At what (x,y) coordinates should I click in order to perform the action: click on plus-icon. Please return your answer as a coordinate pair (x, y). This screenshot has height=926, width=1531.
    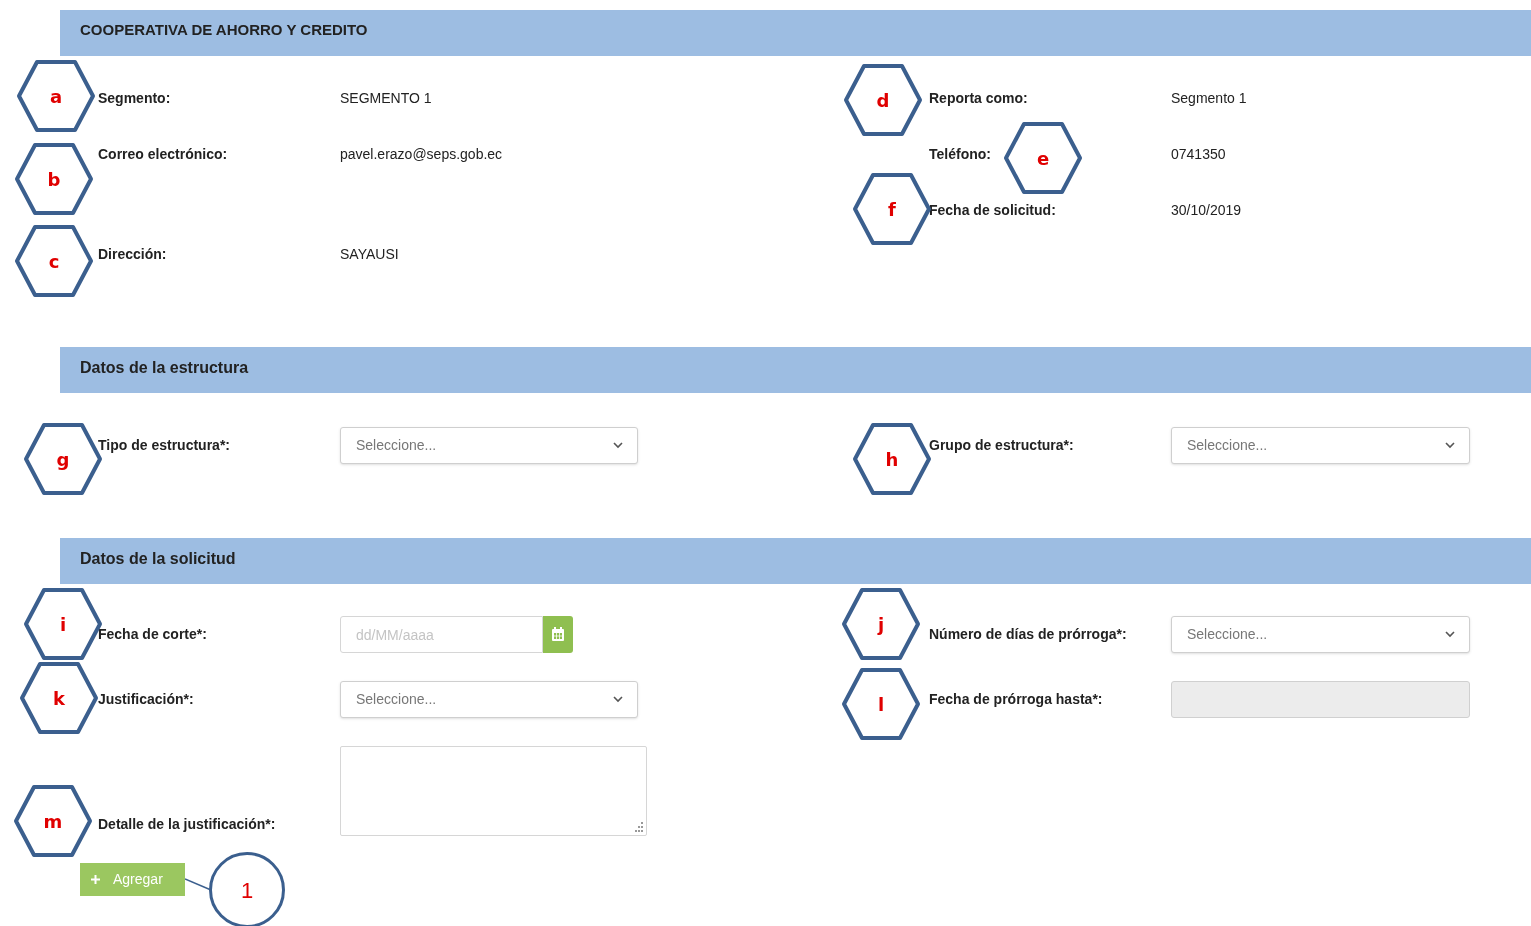
    Looking at the image, I should click on (95, 879).